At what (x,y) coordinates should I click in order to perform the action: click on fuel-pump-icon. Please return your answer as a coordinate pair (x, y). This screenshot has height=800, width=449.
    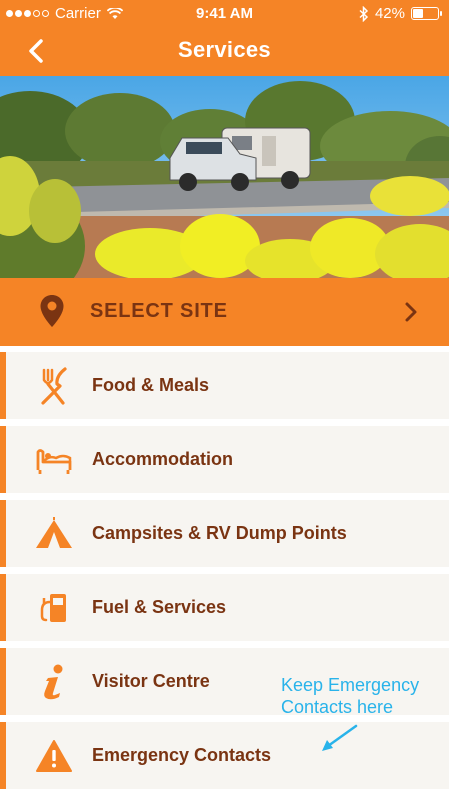
    Looking at the image, I should click on (53, 608).